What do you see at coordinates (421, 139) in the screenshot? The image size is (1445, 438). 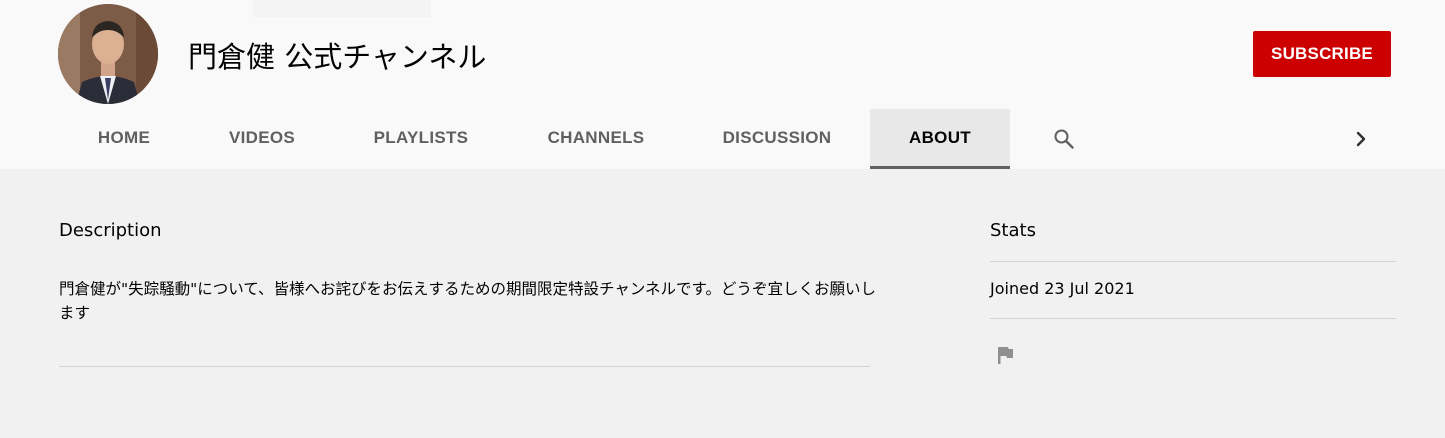 I see `tab-playlists: PLAYLISTS` at bounding box center [421, 139].